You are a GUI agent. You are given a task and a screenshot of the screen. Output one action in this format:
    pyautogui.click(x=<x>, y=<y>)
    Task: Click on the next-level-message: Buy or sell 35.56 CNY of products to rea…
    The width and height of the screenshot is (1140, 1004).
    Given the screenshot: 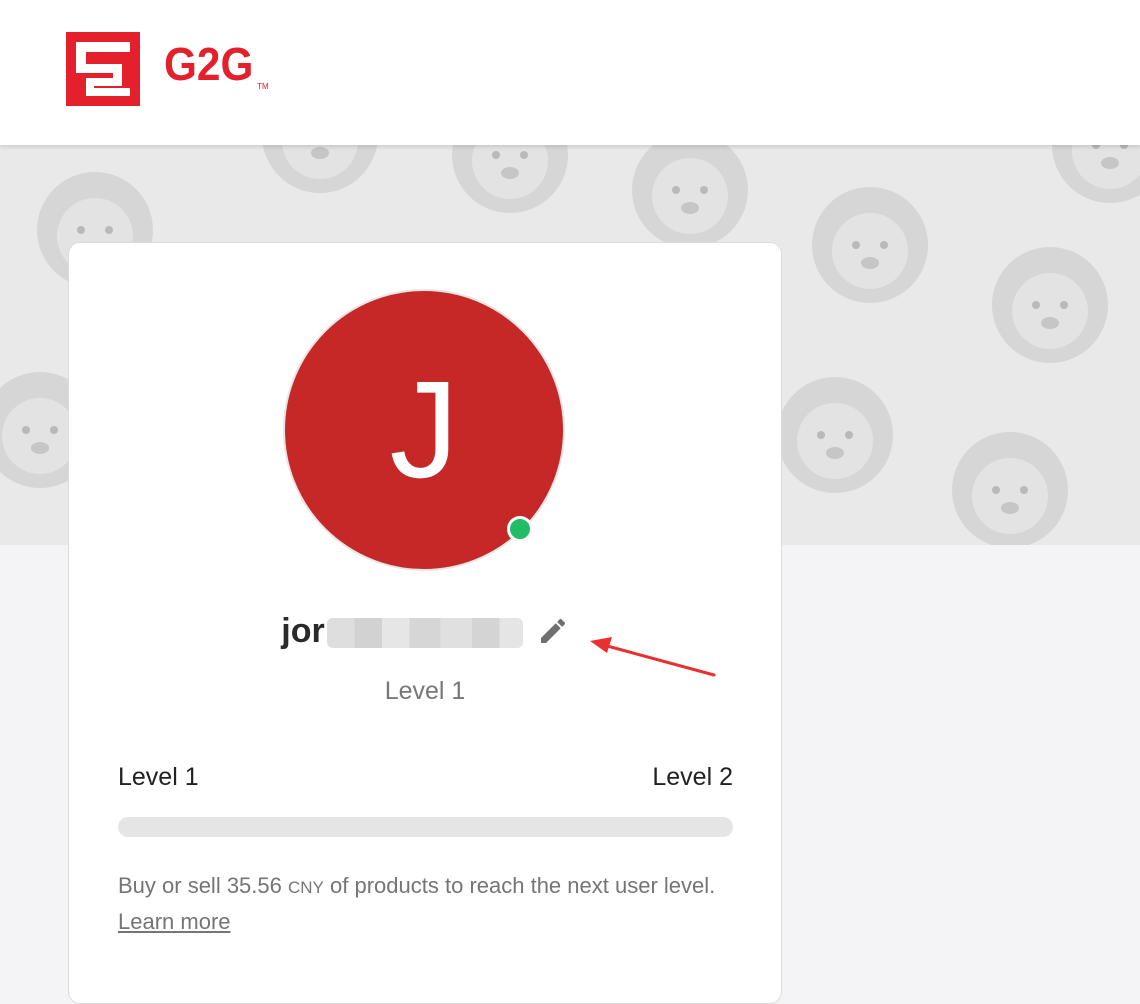 What is the action you would take?
    pyautogui.click(x=425, y=904)
    